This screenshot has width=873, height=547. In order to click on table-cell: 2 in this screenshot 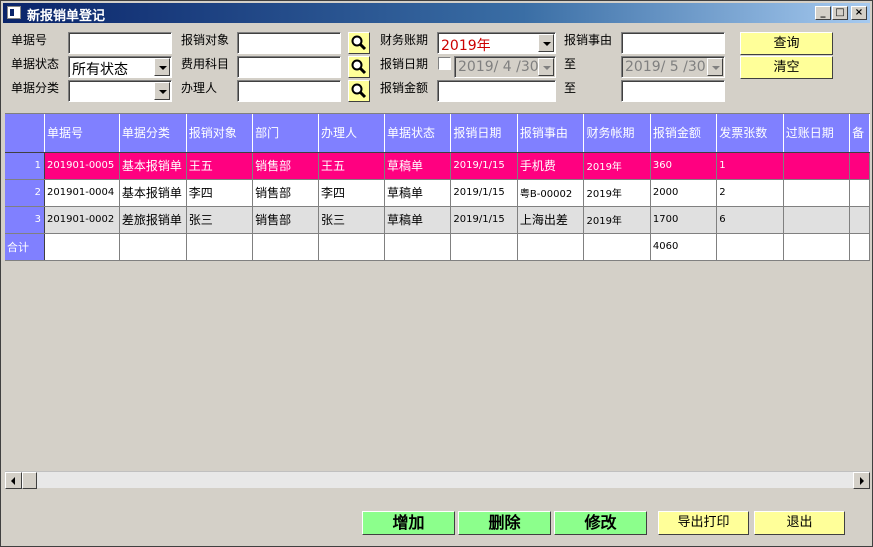, I will do `click(750, 193)`.